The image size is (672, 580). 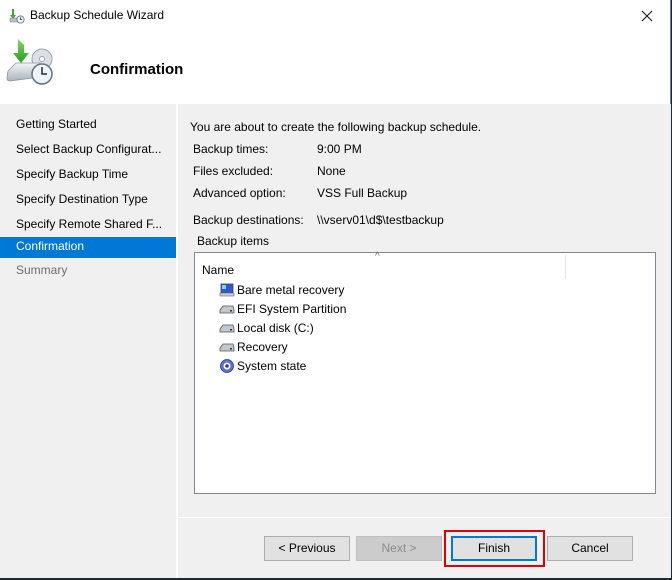 I want to click on next-button: Next >, so click(x=399, y=548).